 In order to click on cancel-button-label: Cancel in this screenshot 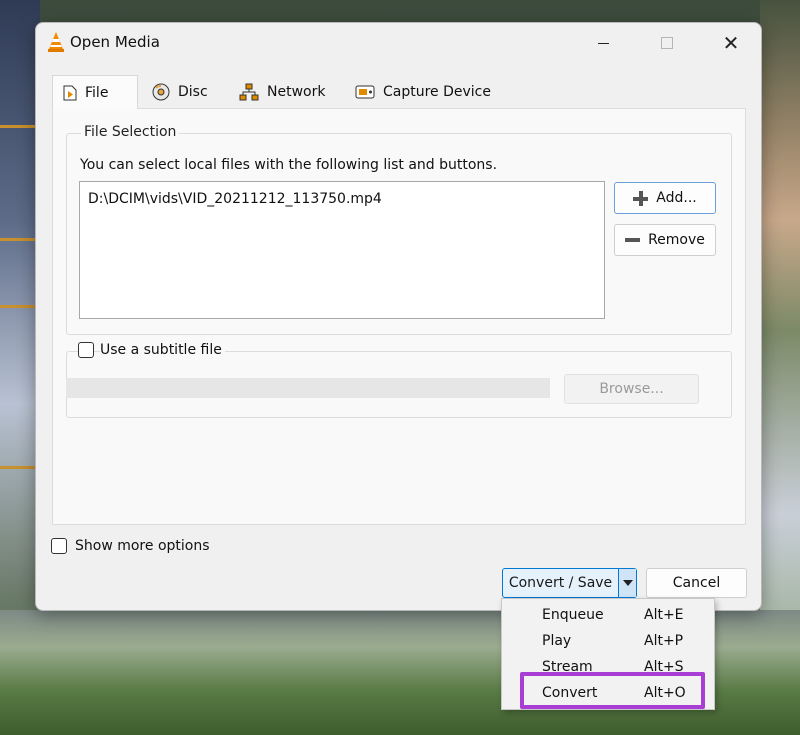, I will do `click(696, 583)`.